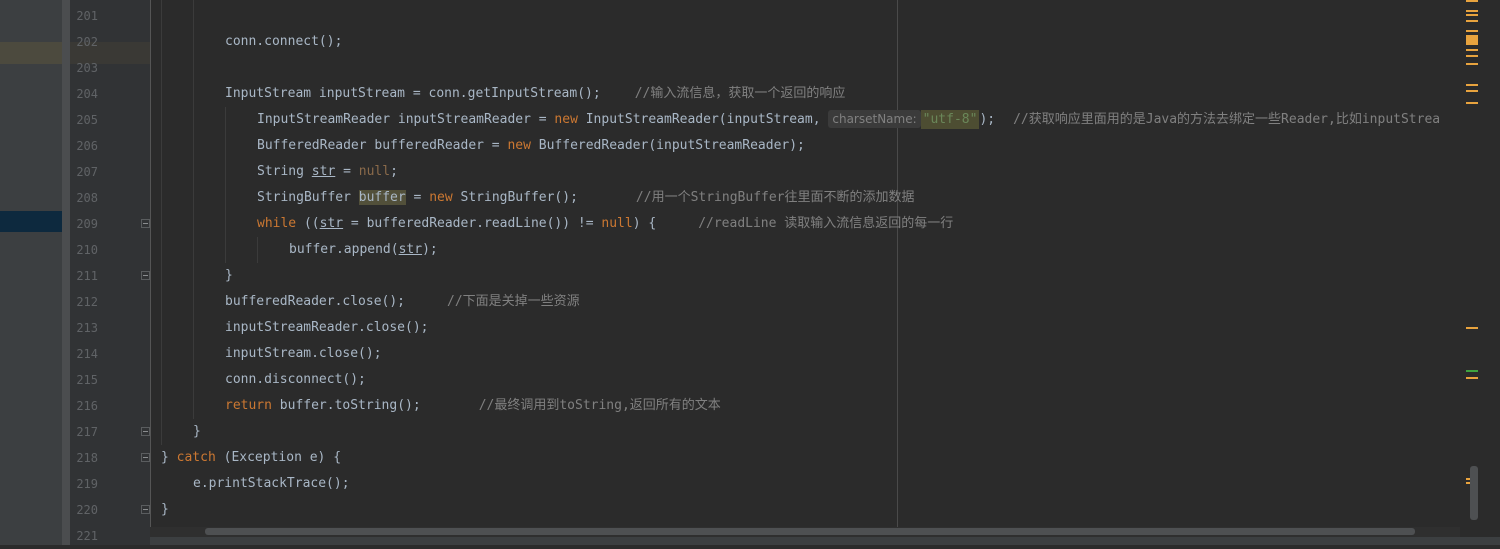  I want to click on keyword: while, so click(277, 223).